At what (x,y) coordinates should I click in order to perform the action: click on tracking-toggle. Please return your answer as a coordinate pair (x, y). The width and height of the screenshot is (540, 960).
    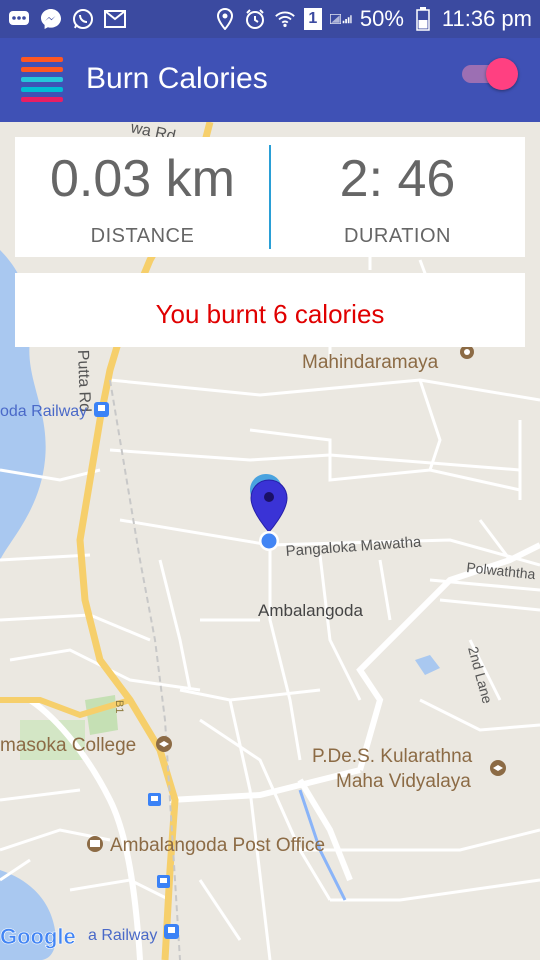
    Looking at the image, I should click on (490, 74).